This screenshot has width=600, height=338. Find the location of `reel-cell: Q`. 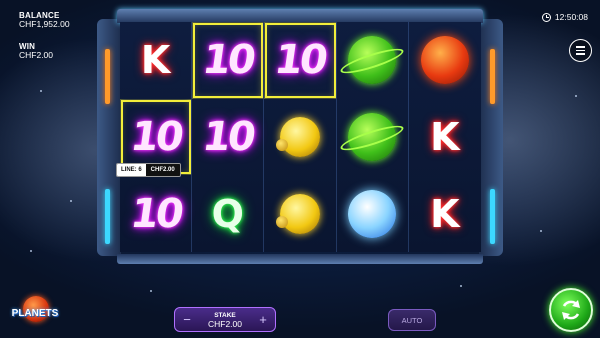

reel-cell: Q is located at coordinates (228, 213).